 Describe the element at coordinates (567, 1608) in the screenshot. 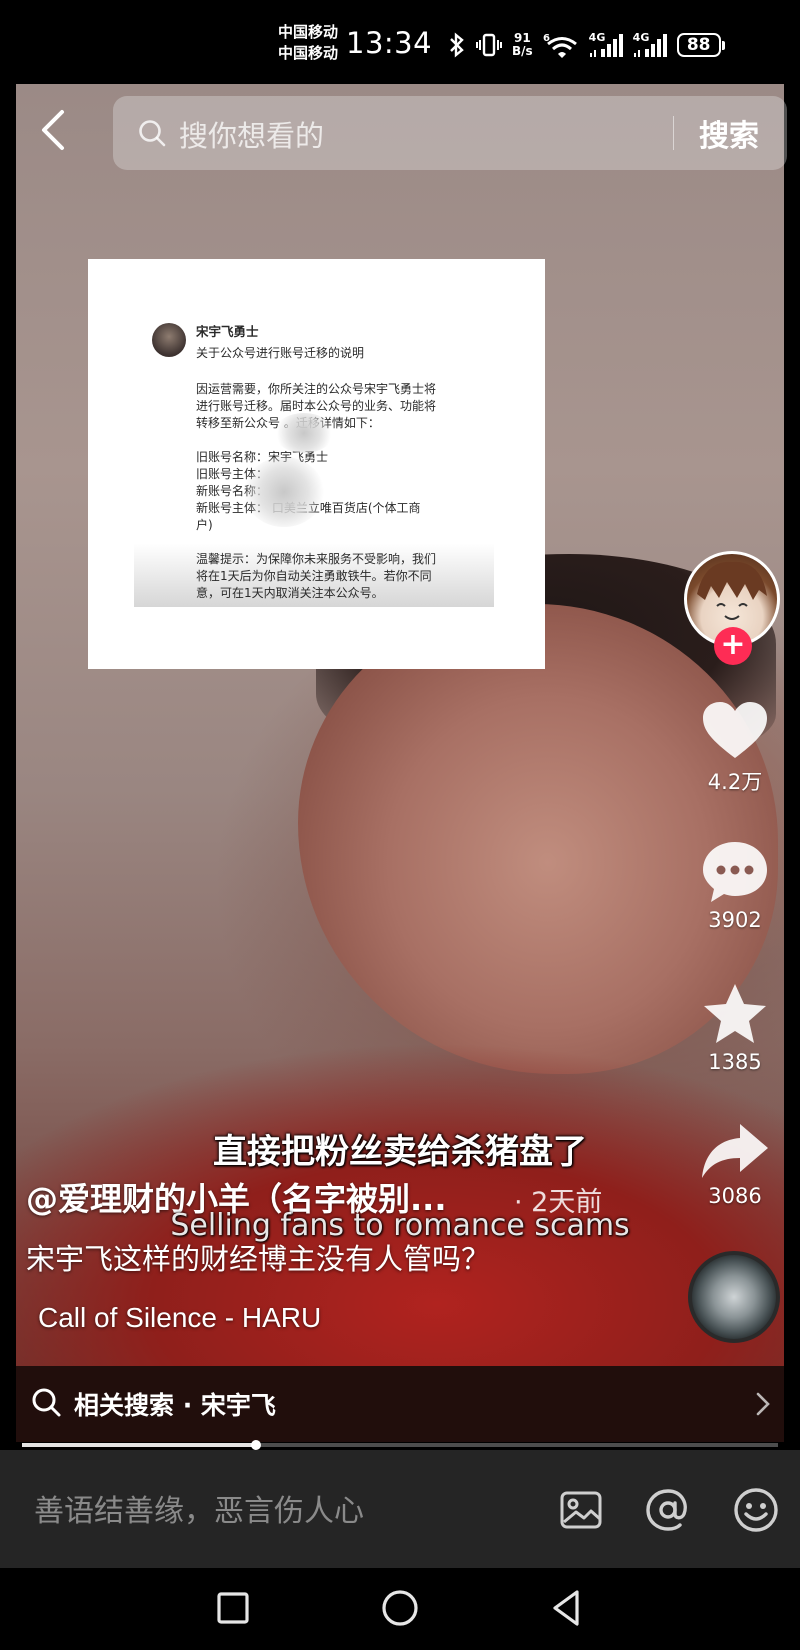

I see `back-triangle-icon` at that location.